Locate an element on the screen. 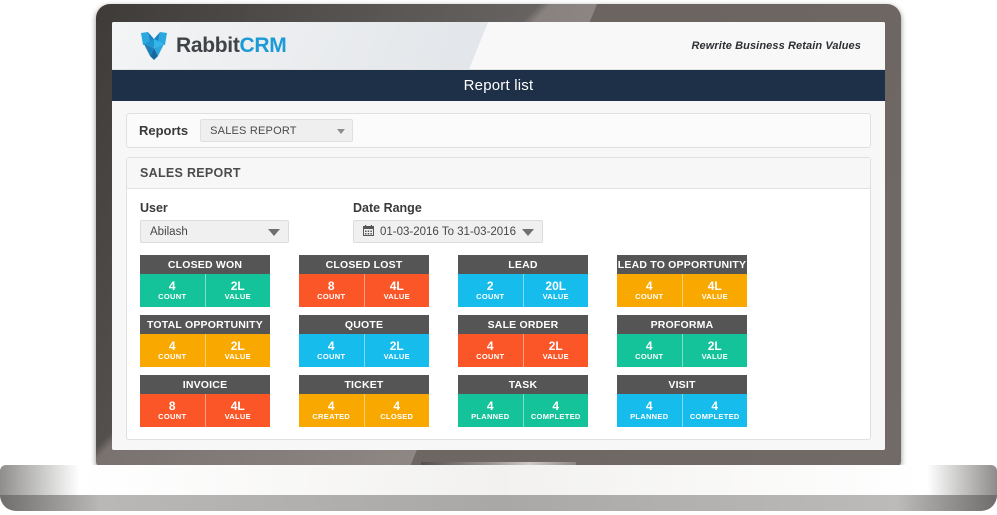 The image size is (997, 515). metric-card: INVOICE 8 COUNT 4L VALUE is located at coordinates (205, 401).